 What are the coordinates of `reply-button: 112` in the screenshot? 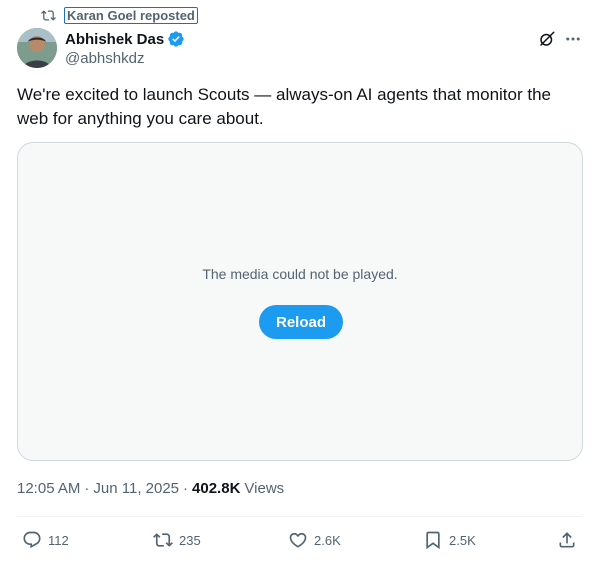 It's located at (45, 540).